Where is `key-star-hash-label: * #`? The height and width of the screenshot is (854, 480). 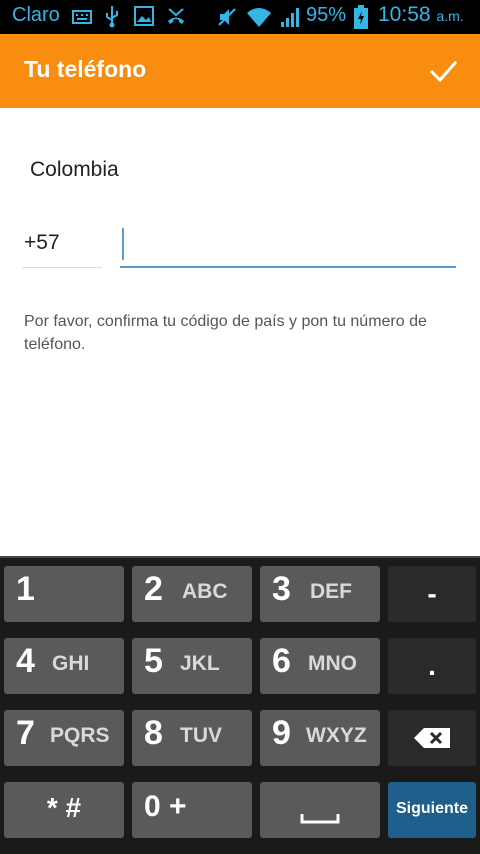
key-star-hash-label: * # is located at coordinates (64, 807).